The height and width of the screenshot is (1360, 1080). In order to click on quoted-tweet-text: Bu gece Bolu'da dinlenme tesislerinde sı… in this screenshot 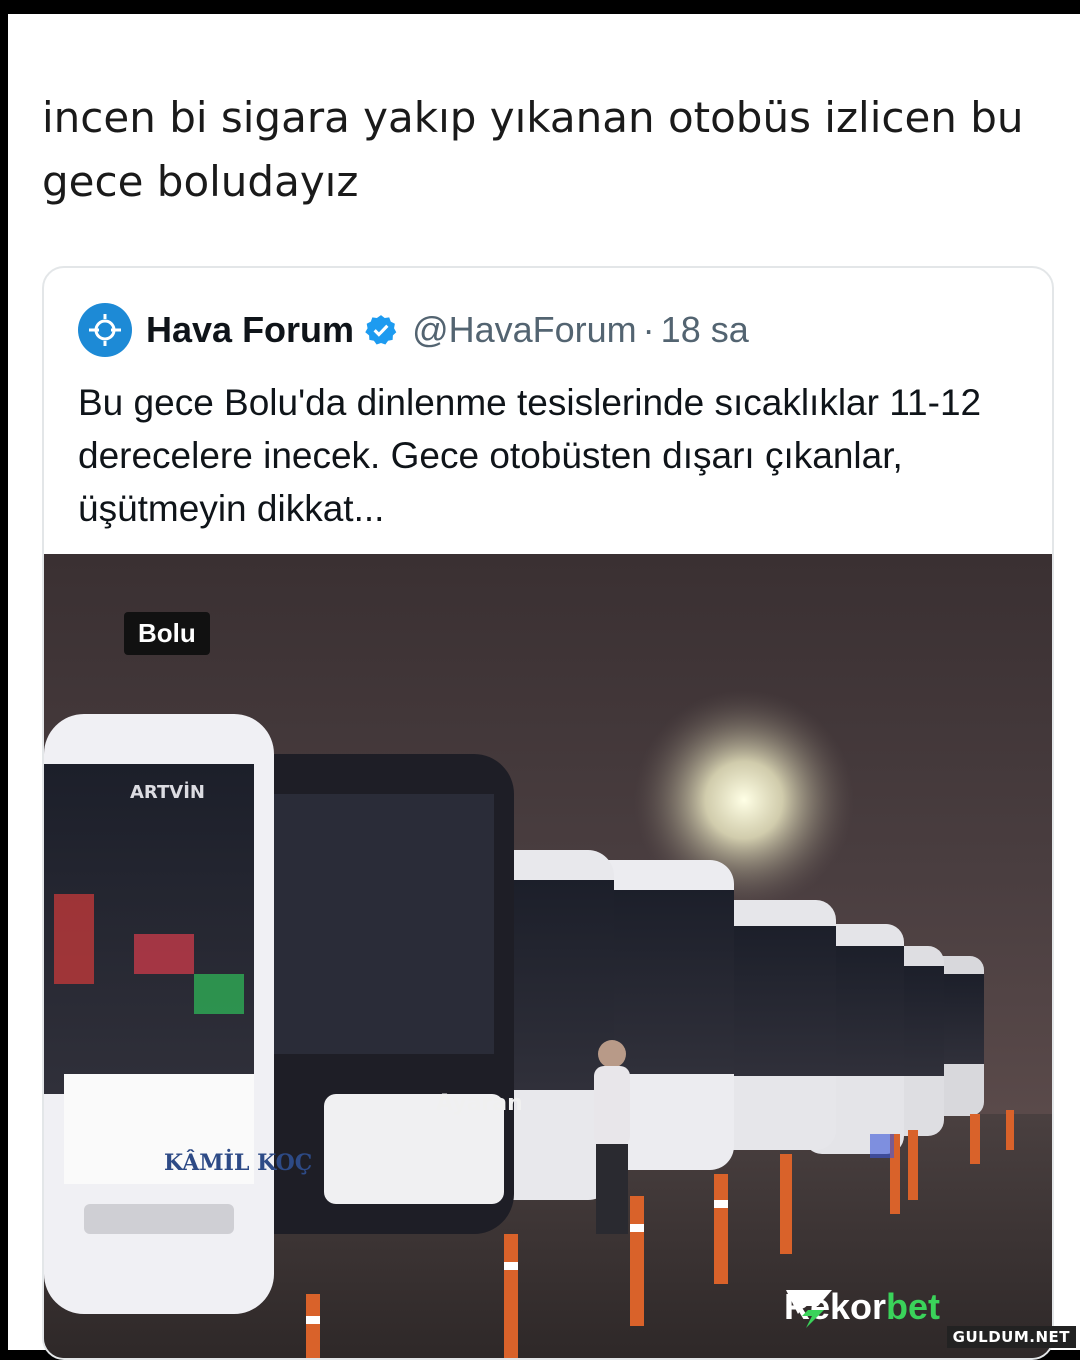, I will do `click(530, 455)`.